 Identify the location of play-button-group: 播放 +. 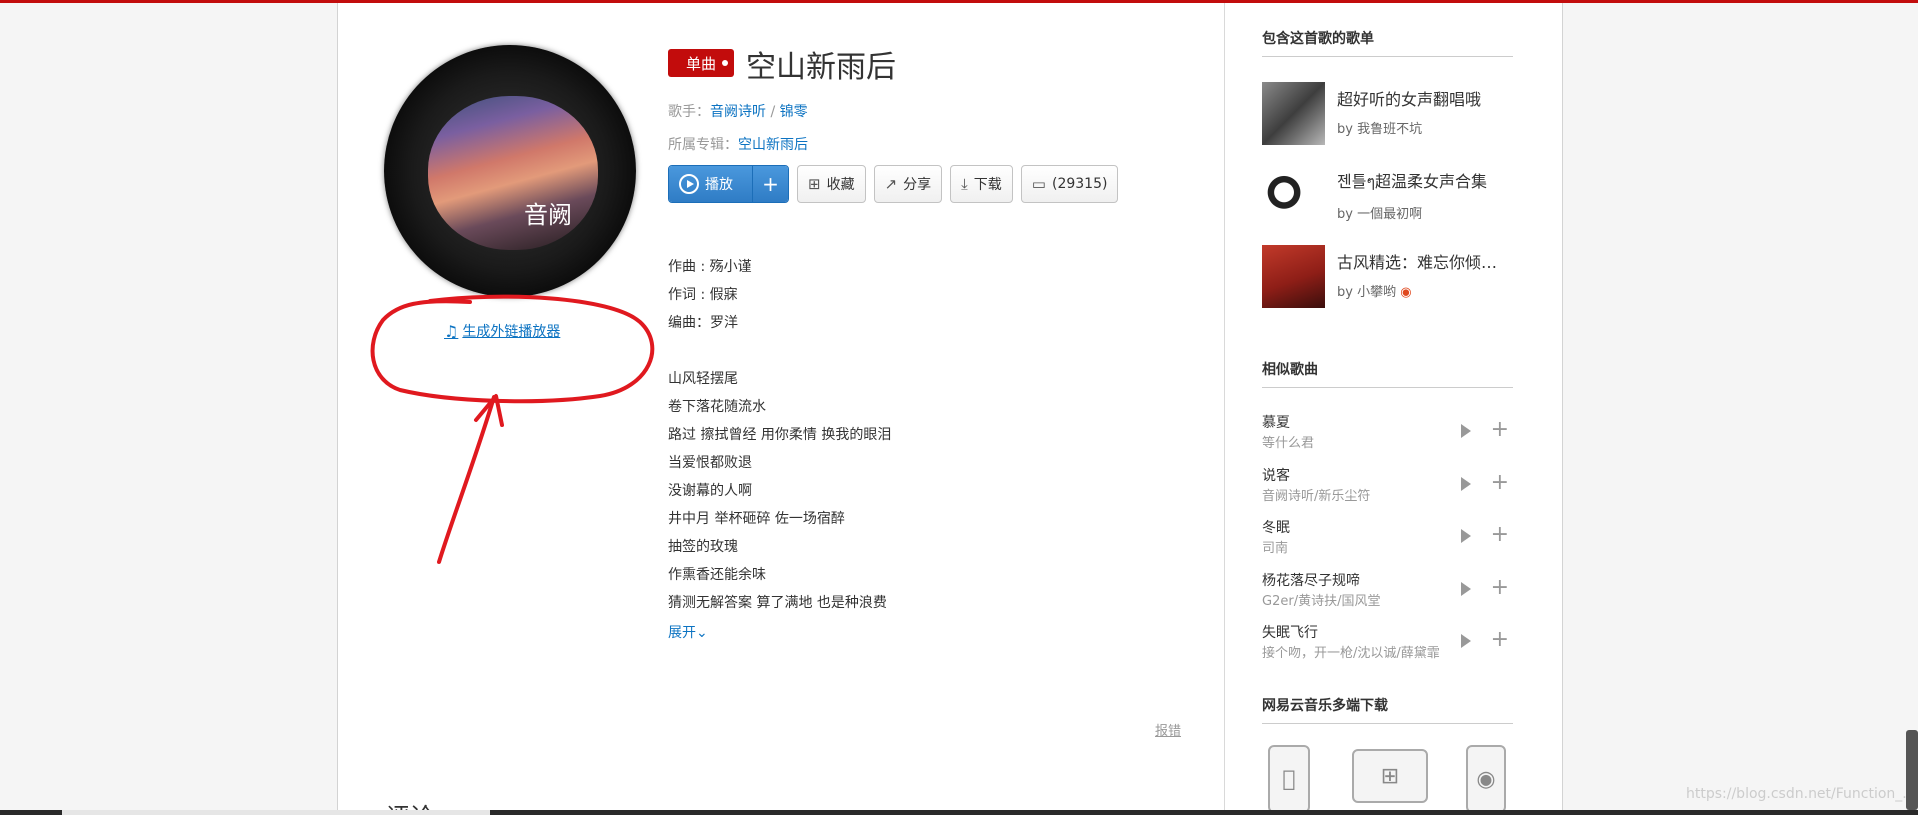
(728, 184).